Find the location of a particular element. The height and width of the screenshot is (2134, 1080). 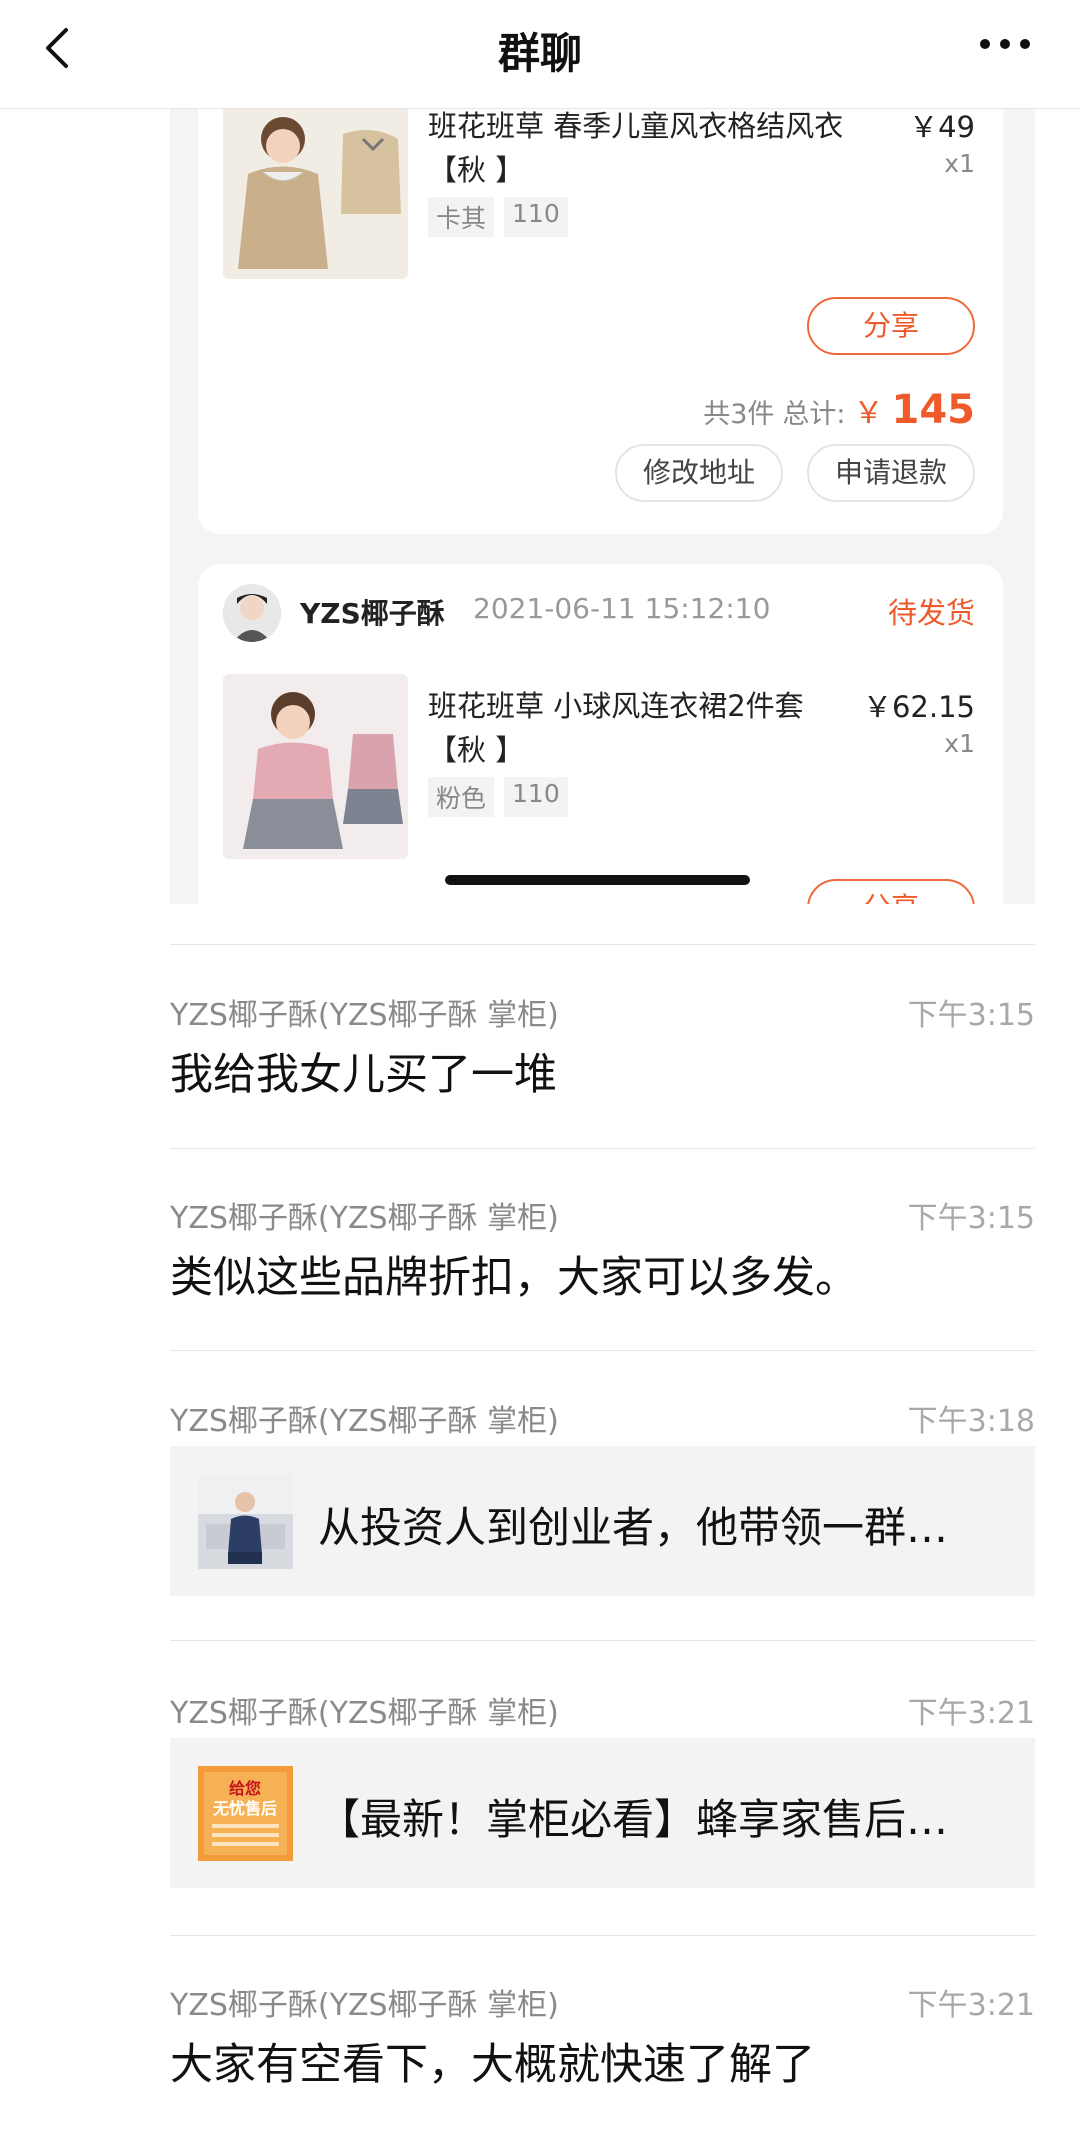

product-name: 班花班草 春季儿童风衣格结风衣【秋 】 is located at coordinates (636, 148).